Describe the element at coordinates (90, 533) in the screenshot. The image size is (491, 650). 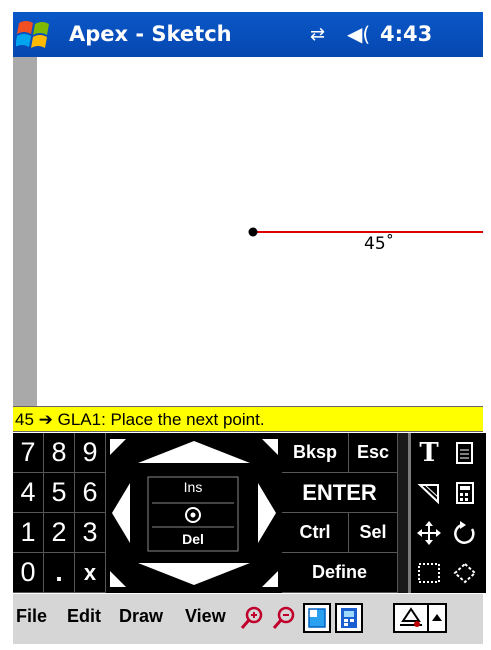
I see `key-3: 3` at that location.